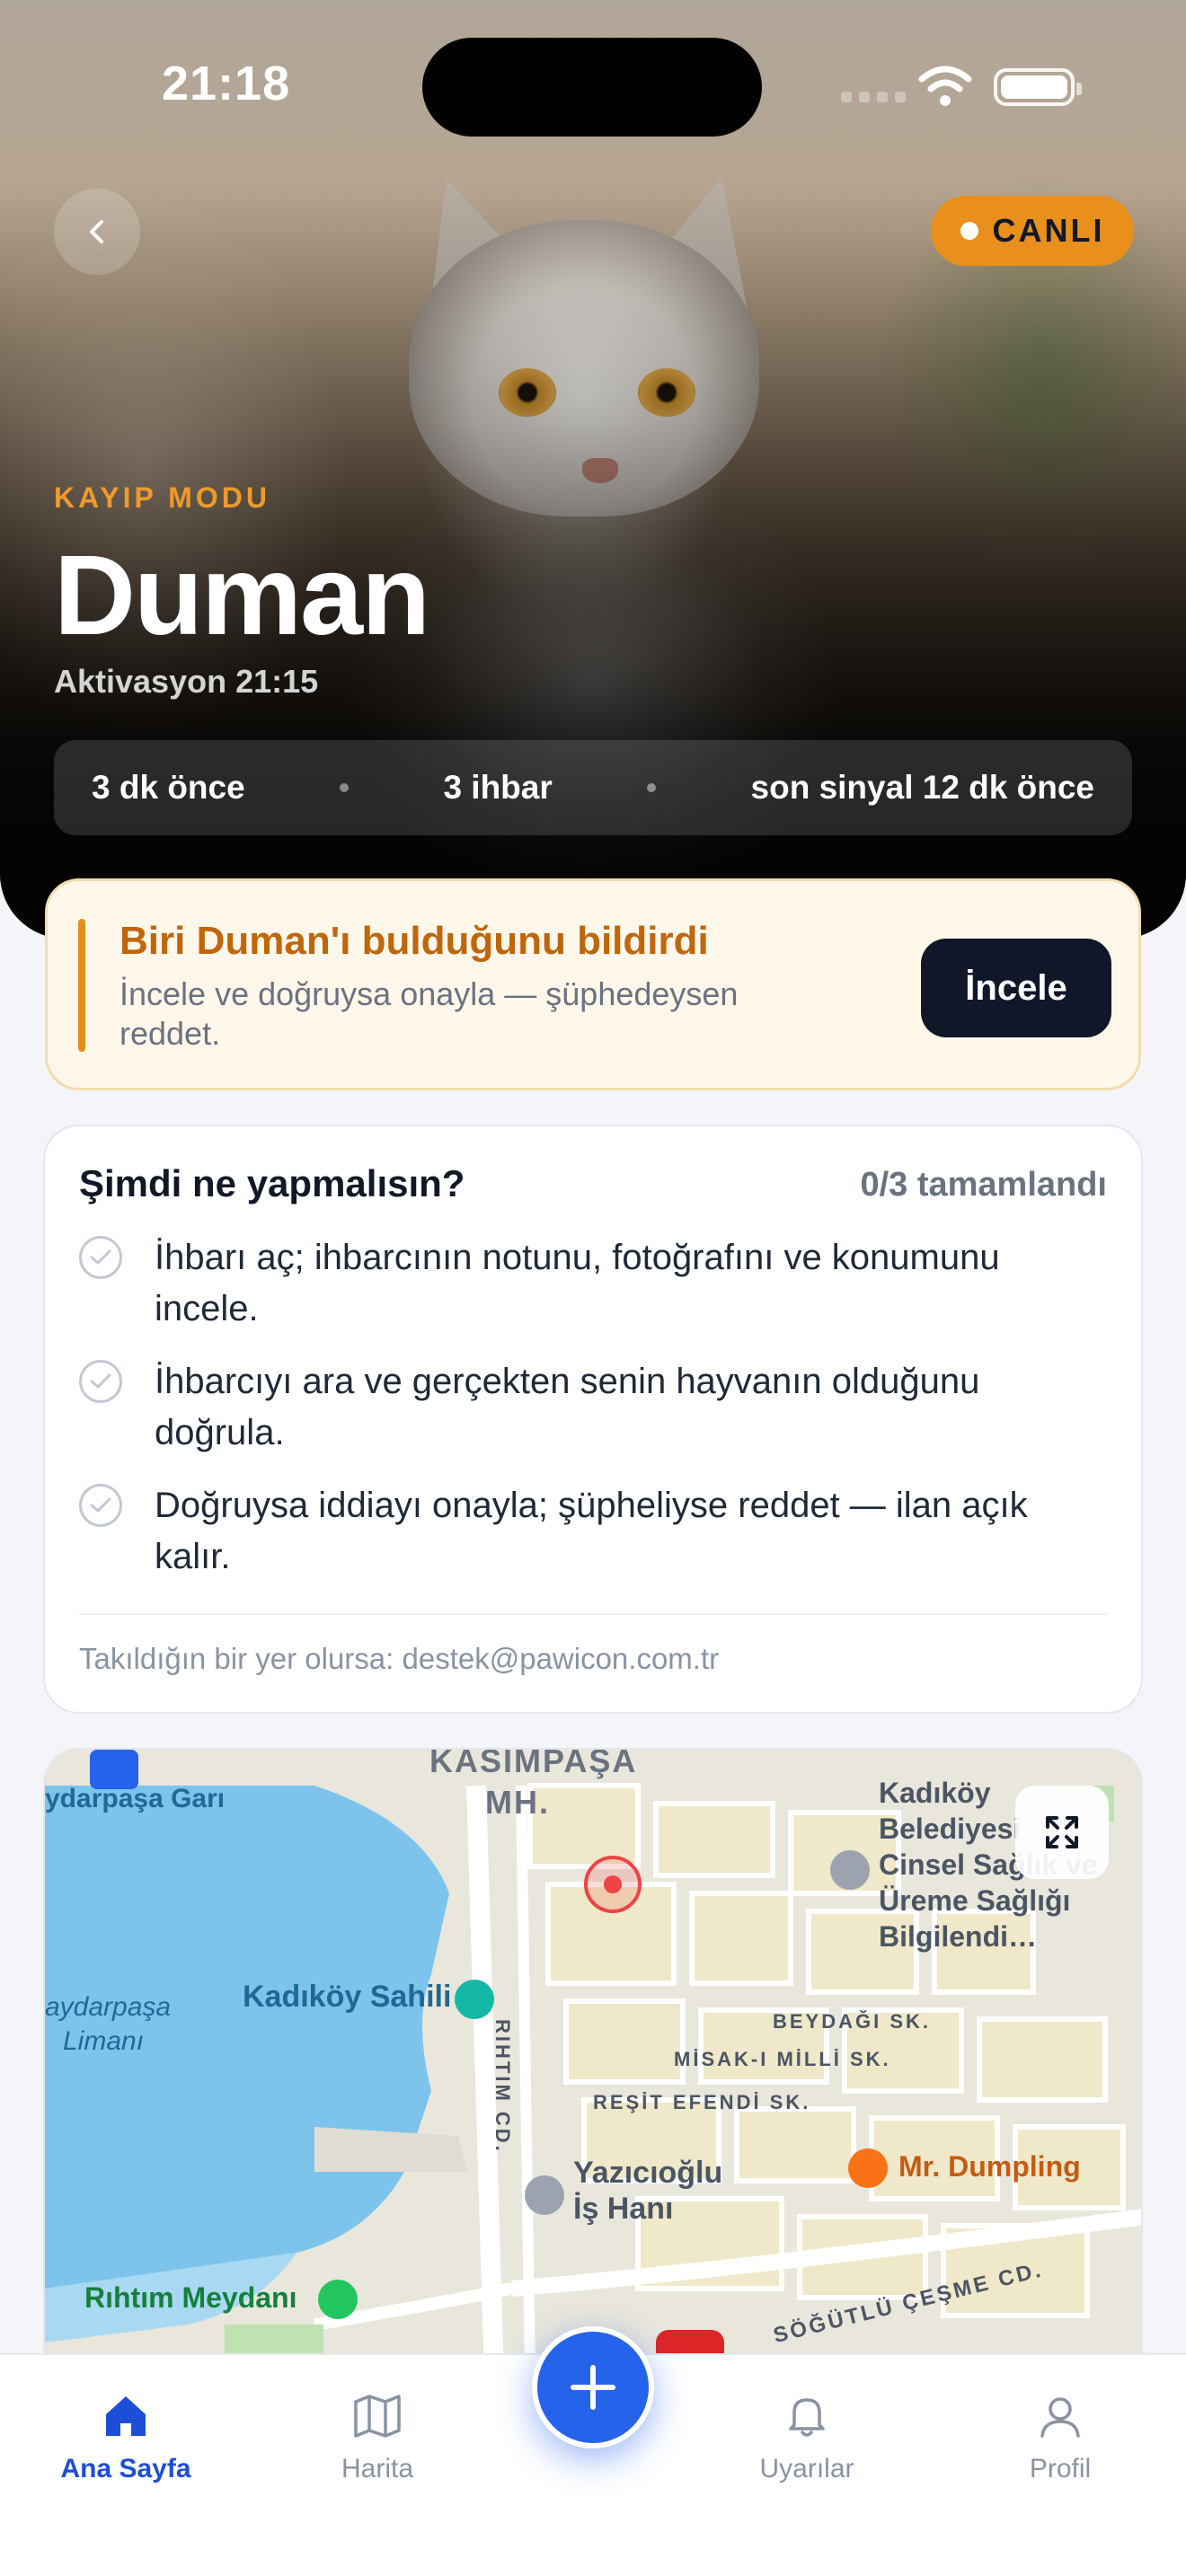 The width and height of the screenshot is (1186, 2576). I want to click on checklist-progress: 0/3 tamamlandı, so click(983, 1185).